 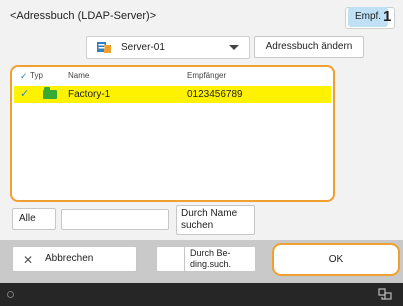 I want to click on folder-icon, so click(x=50, y=93).